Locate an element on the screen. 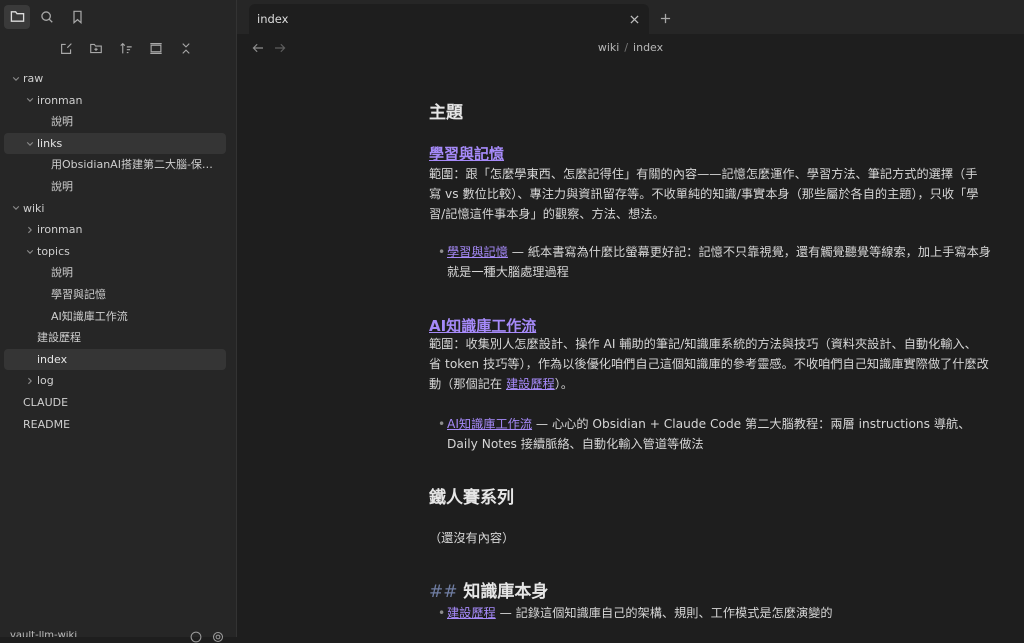 The height and width of the screenshot is (643, 1024). breadcrumb: wiki / index is located at coordinates (630, 47).